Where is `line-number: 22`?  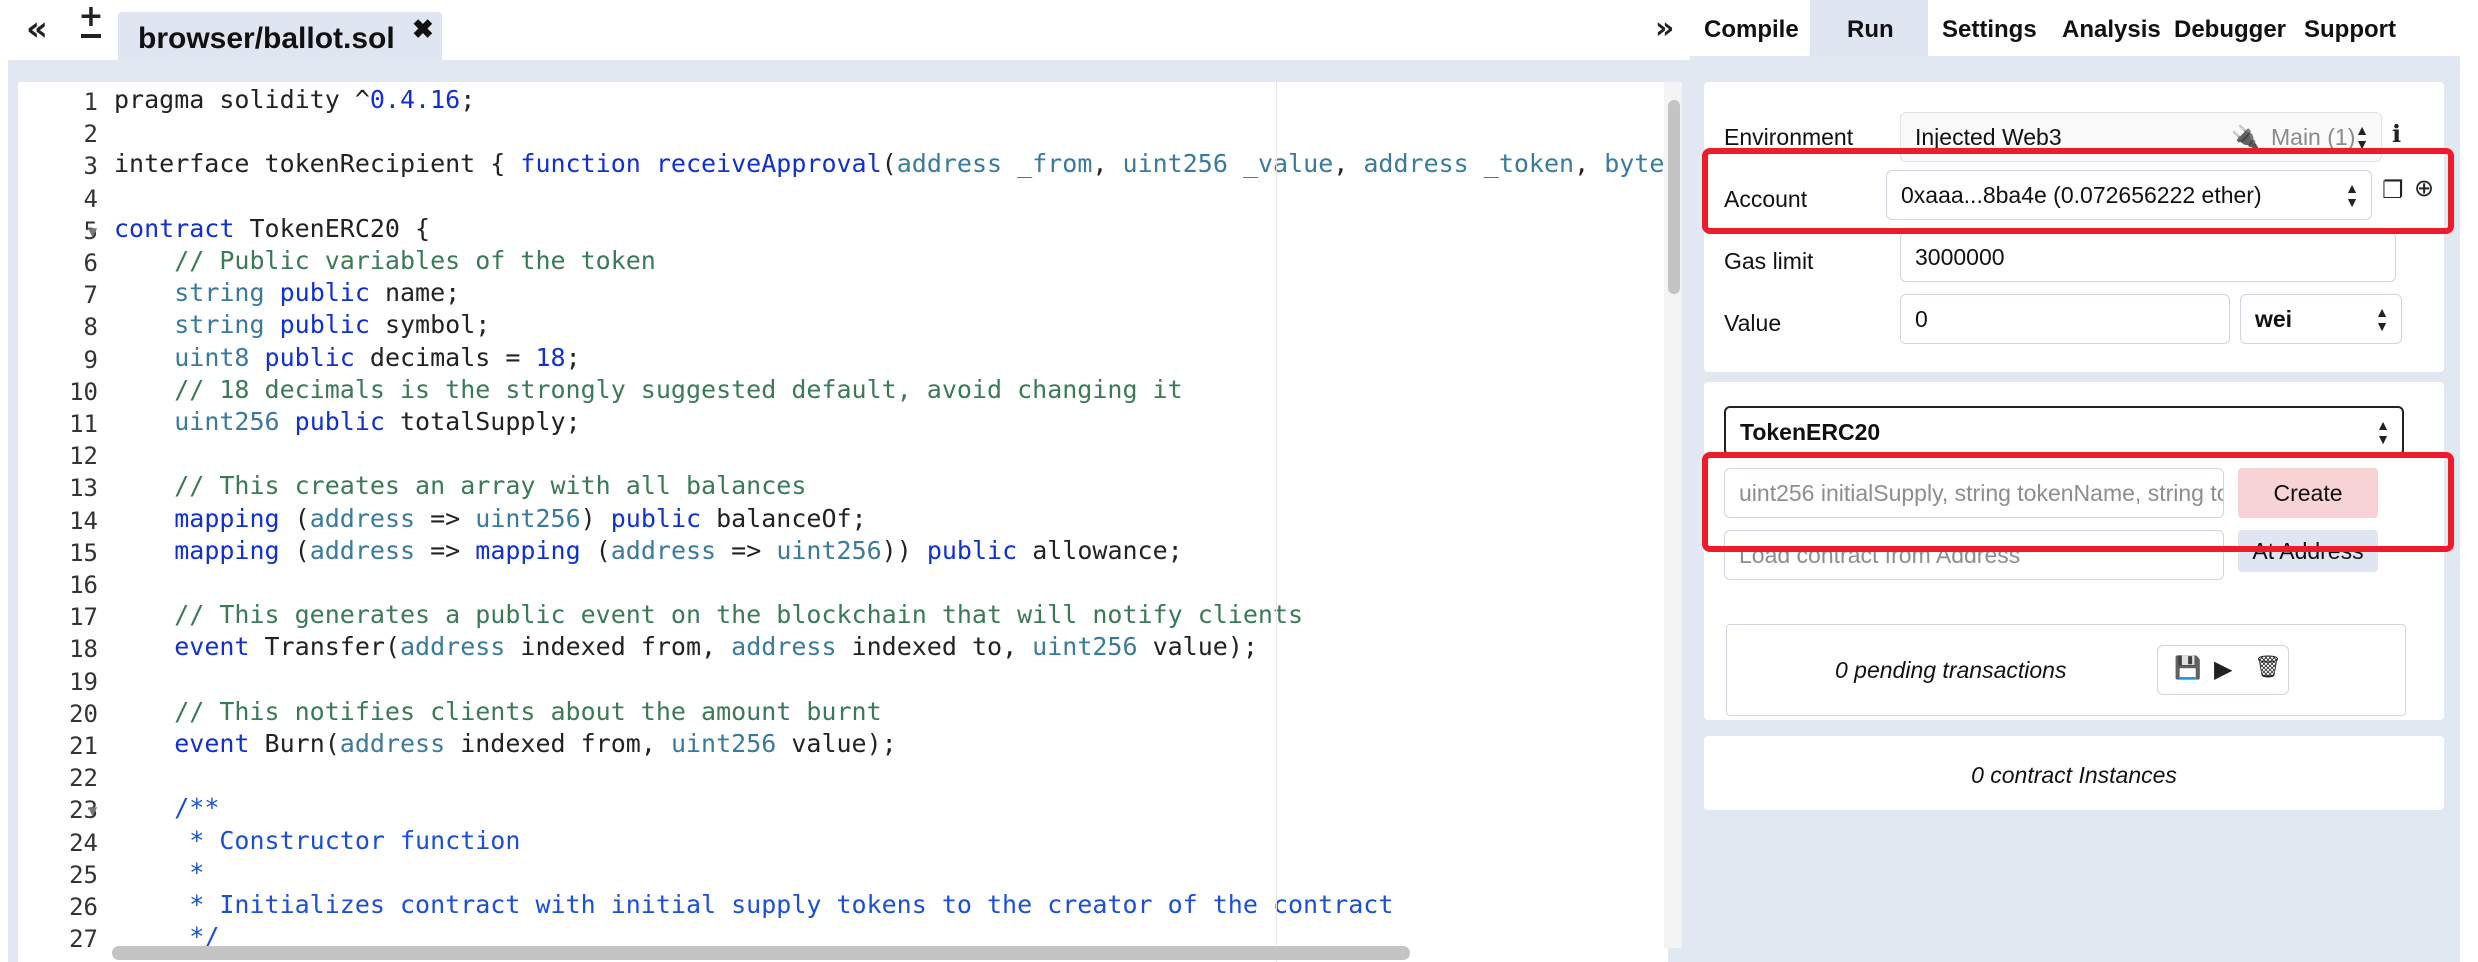
line-number: 22 is located at coordinates (83, 778).